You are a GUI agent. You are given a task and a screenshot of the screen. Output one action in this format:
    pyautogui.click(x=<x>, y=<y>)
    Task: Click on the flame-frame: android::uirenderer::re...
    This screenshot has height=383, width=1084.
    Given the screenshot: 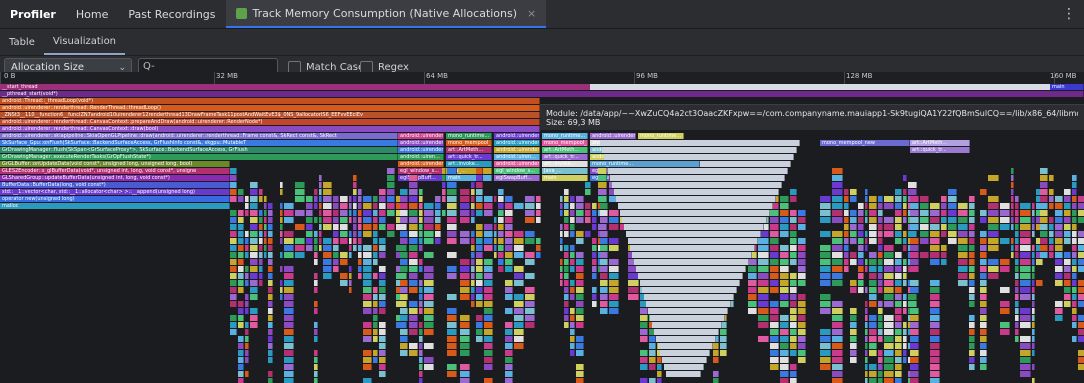 What is the action you would take?
    pyautogui.click(x=517, y=143)
    